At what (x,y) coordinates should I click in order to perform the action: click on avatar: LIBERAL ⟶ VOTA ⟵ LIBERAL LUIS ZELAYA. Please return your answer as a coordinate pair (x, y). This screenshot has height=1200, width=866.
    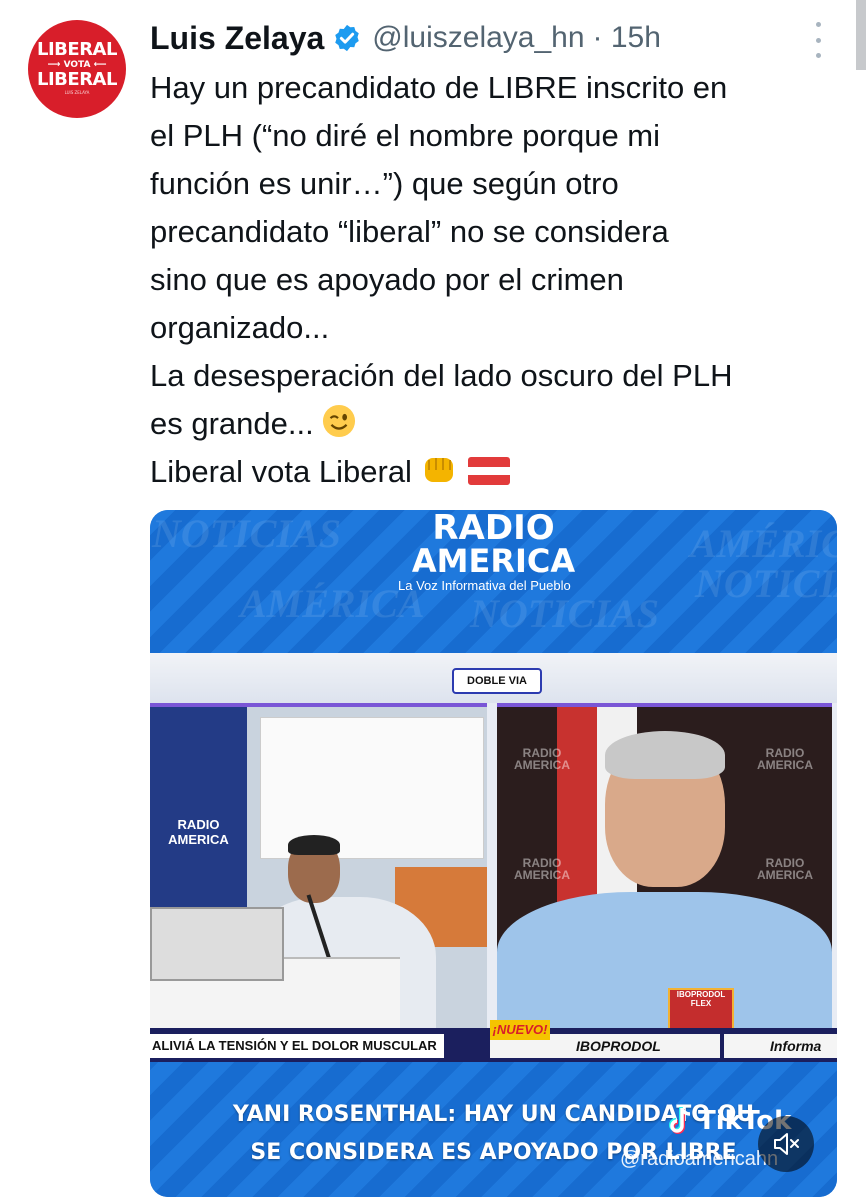
    Looking at the image, I should click on (77, 69).